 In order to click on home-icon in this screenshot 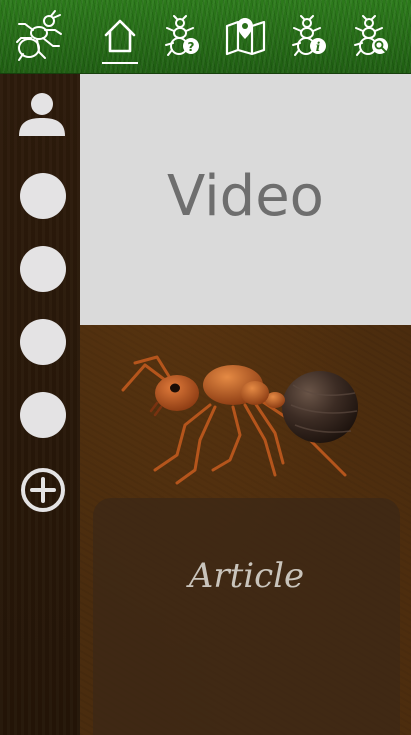, I will do `click(120, 36)`.